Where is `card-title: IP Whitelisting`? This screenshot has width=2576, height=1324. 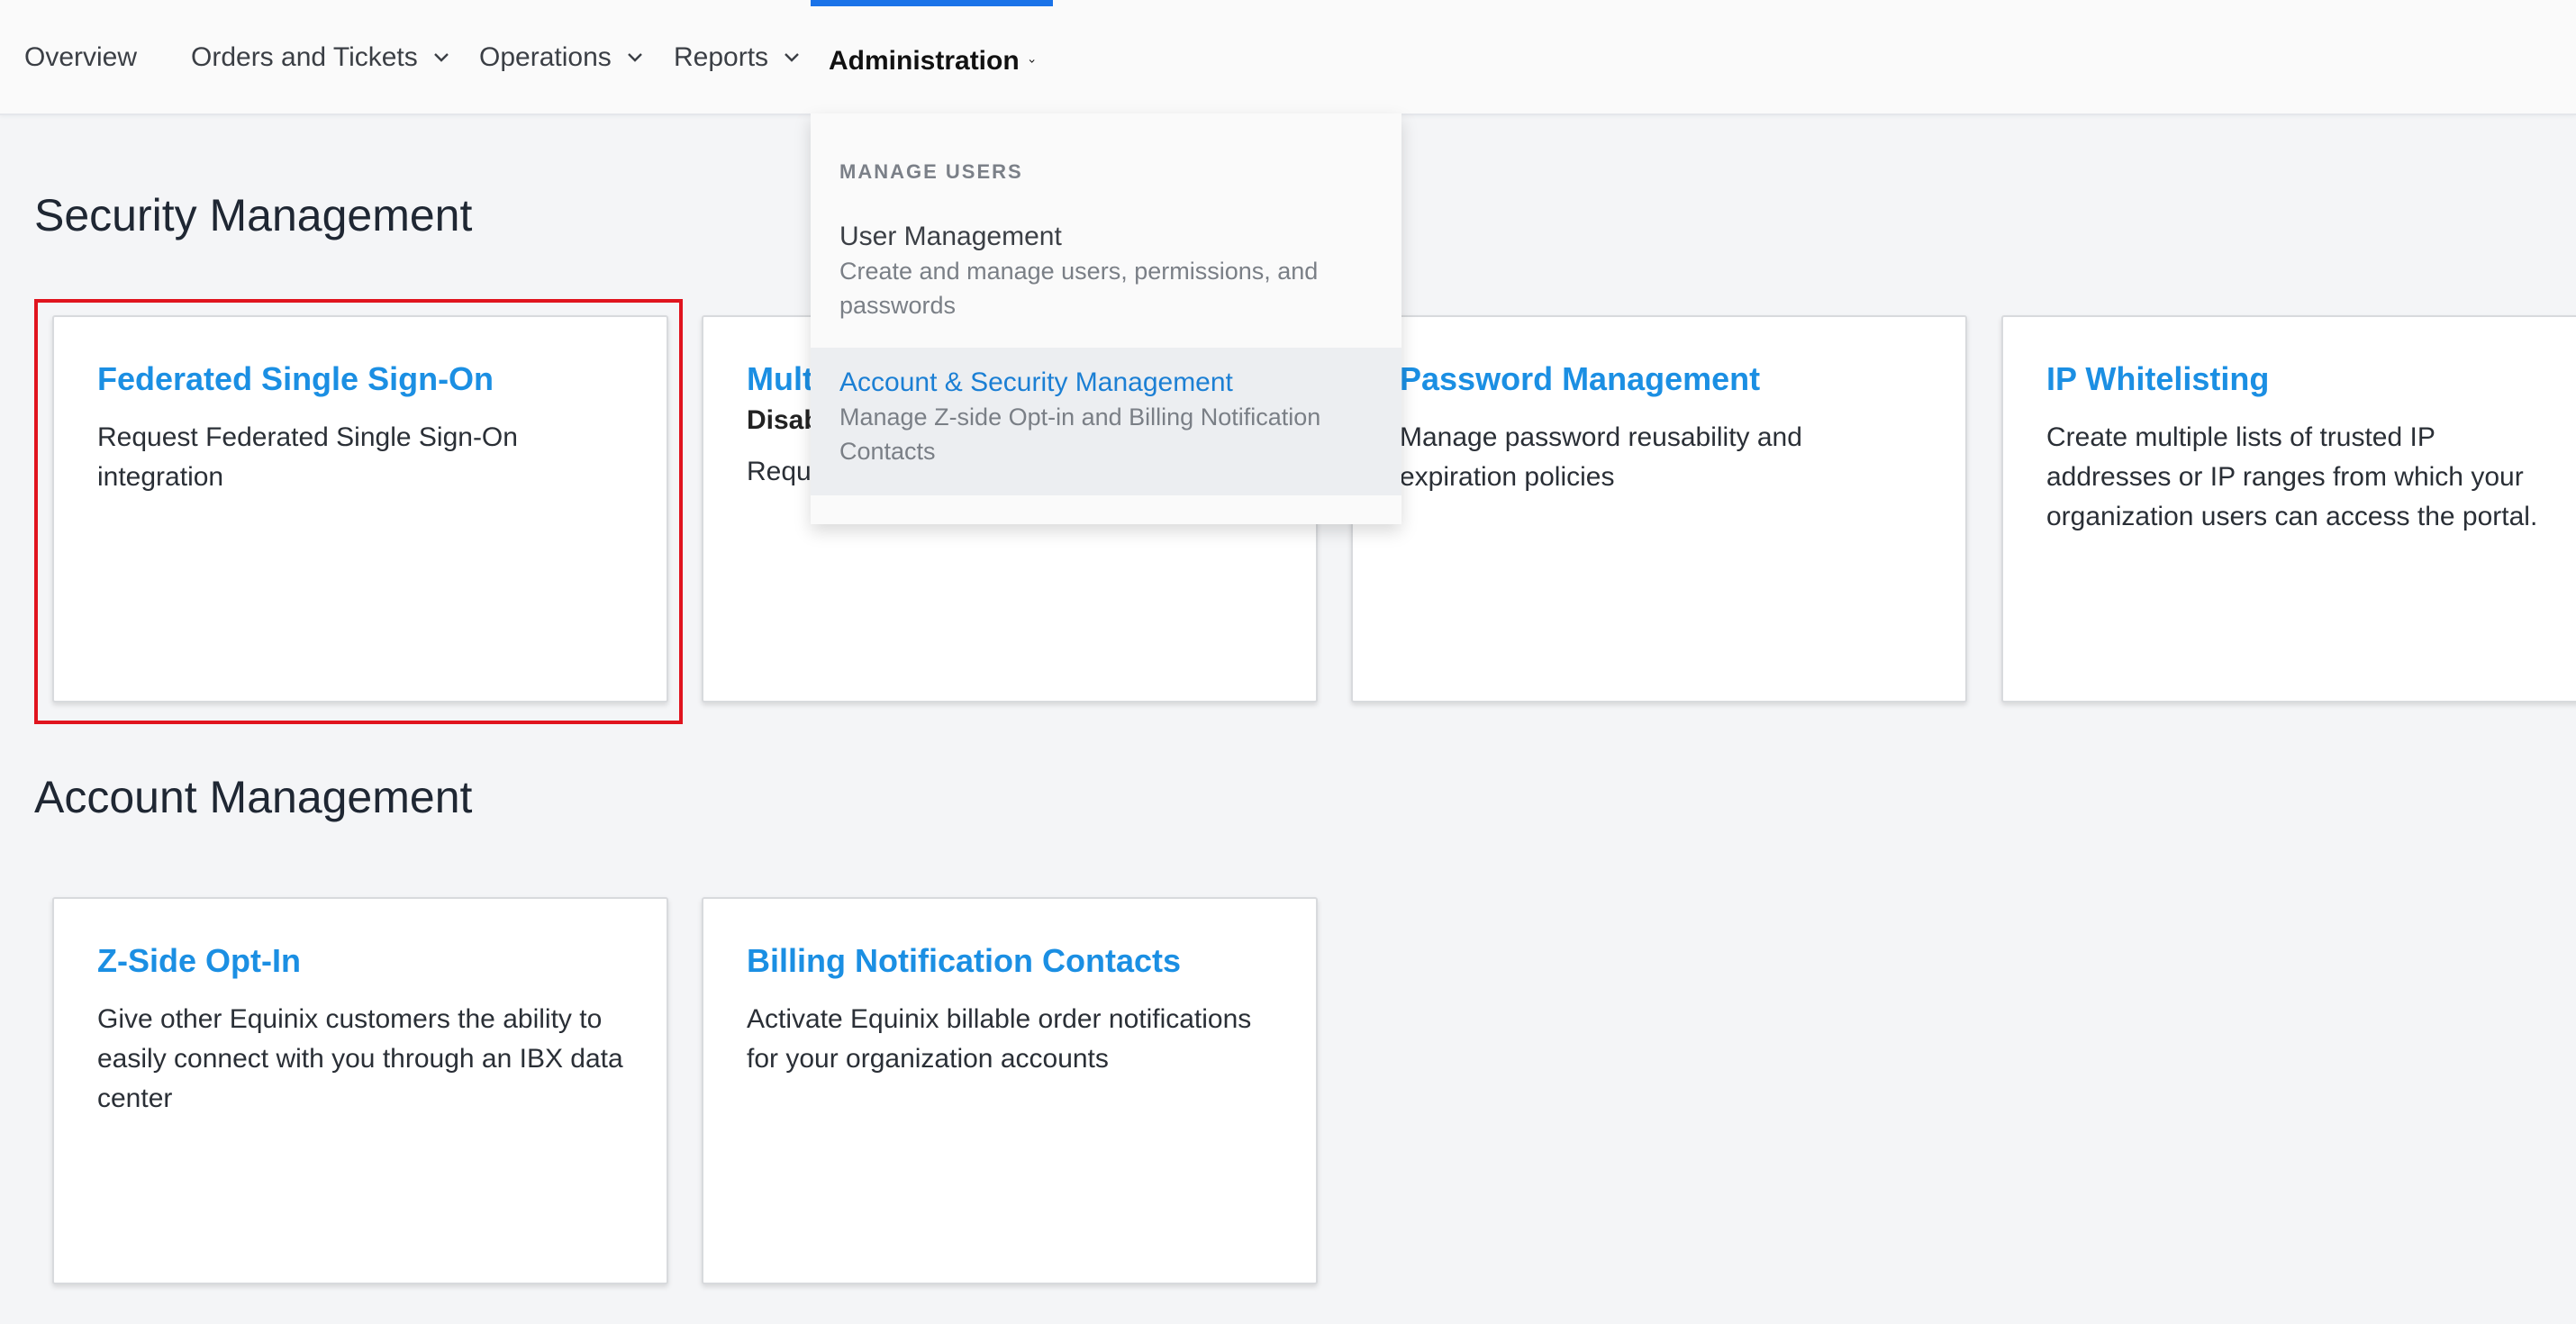
card-title: IP Whitelisting is located at coordinates (2298, 379).